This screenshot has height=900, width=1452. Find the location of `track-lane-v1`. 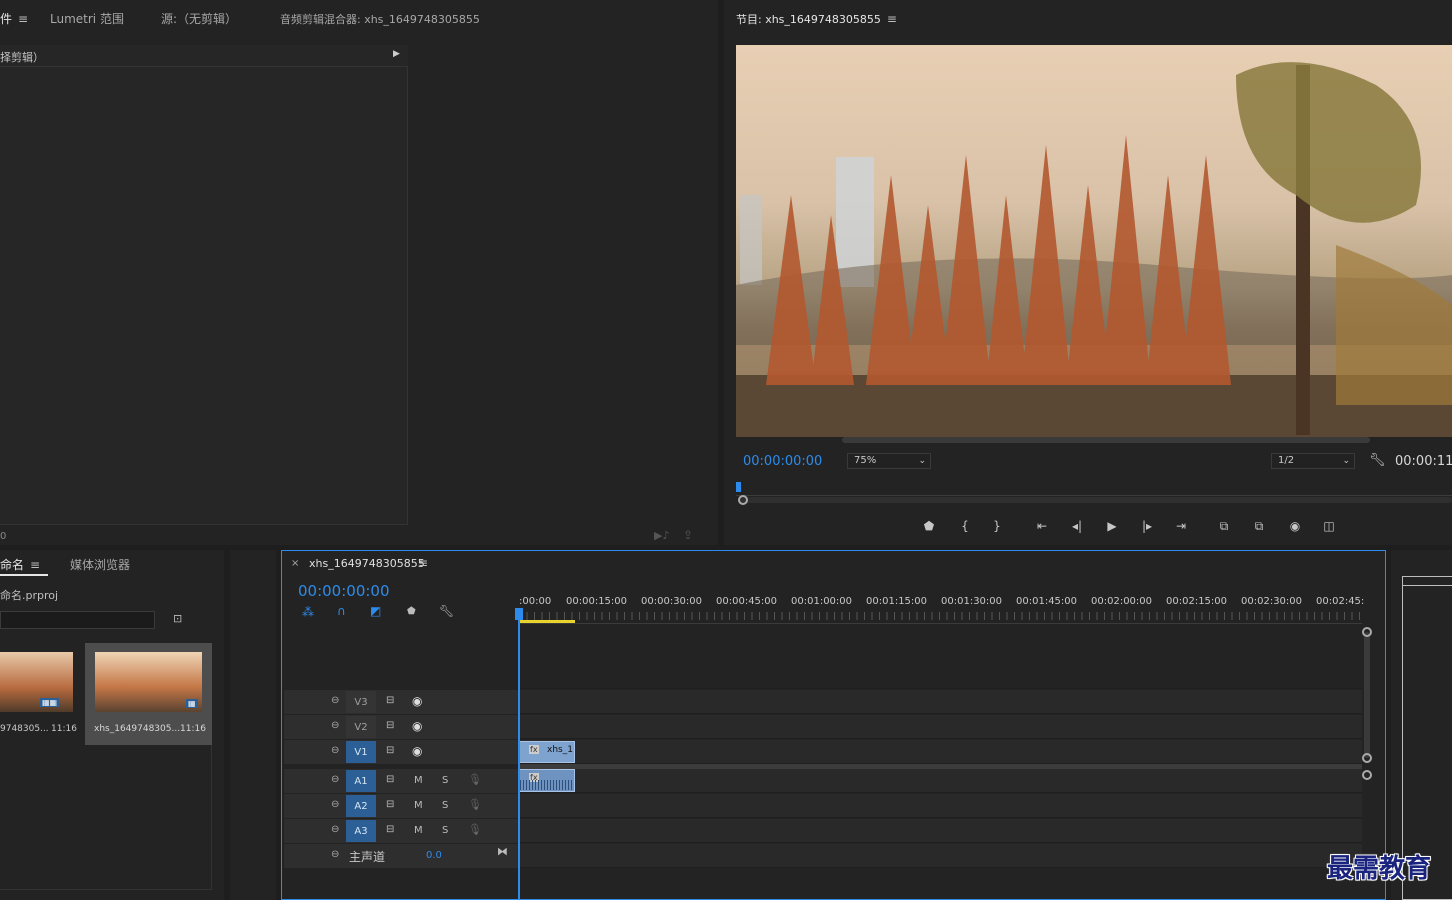

track-lane-v1 is located at coordinates (940, 752).